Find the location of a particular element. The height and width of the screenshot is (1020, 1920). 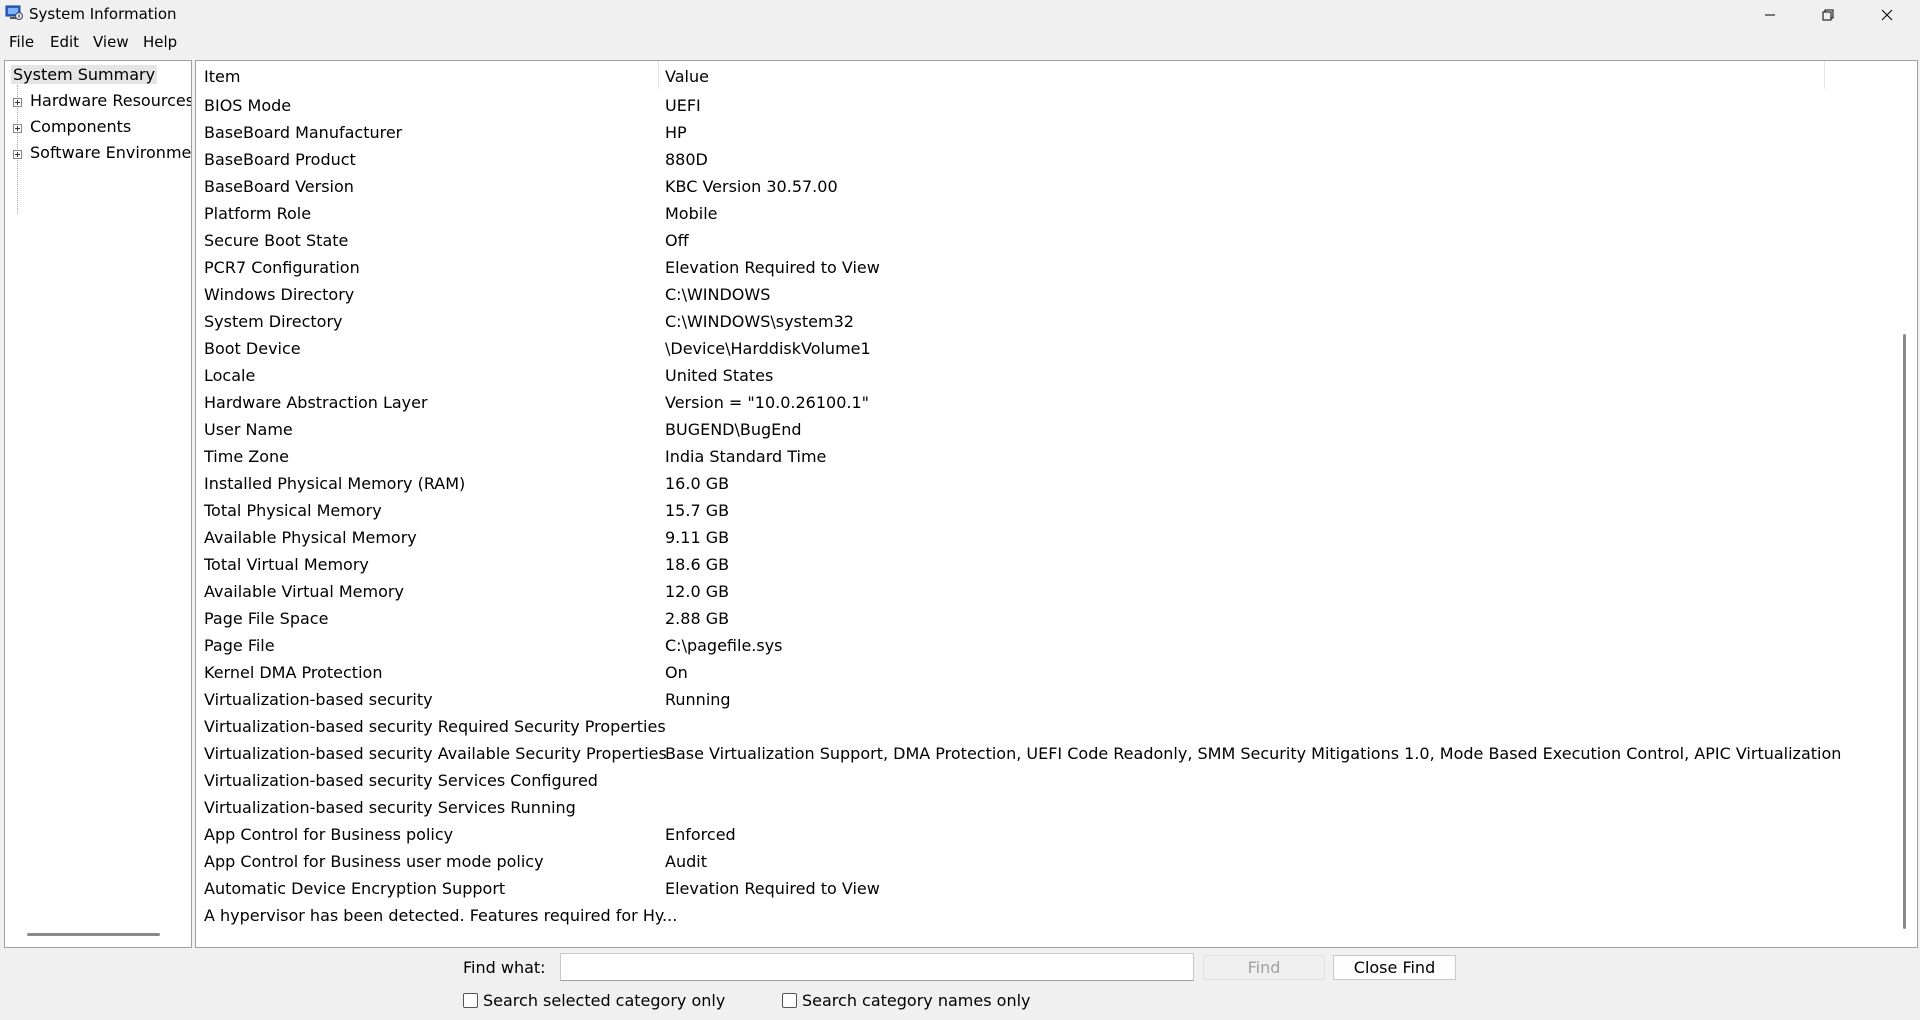

search-selected-category-checkbox is located at coordinates (470, 1000).